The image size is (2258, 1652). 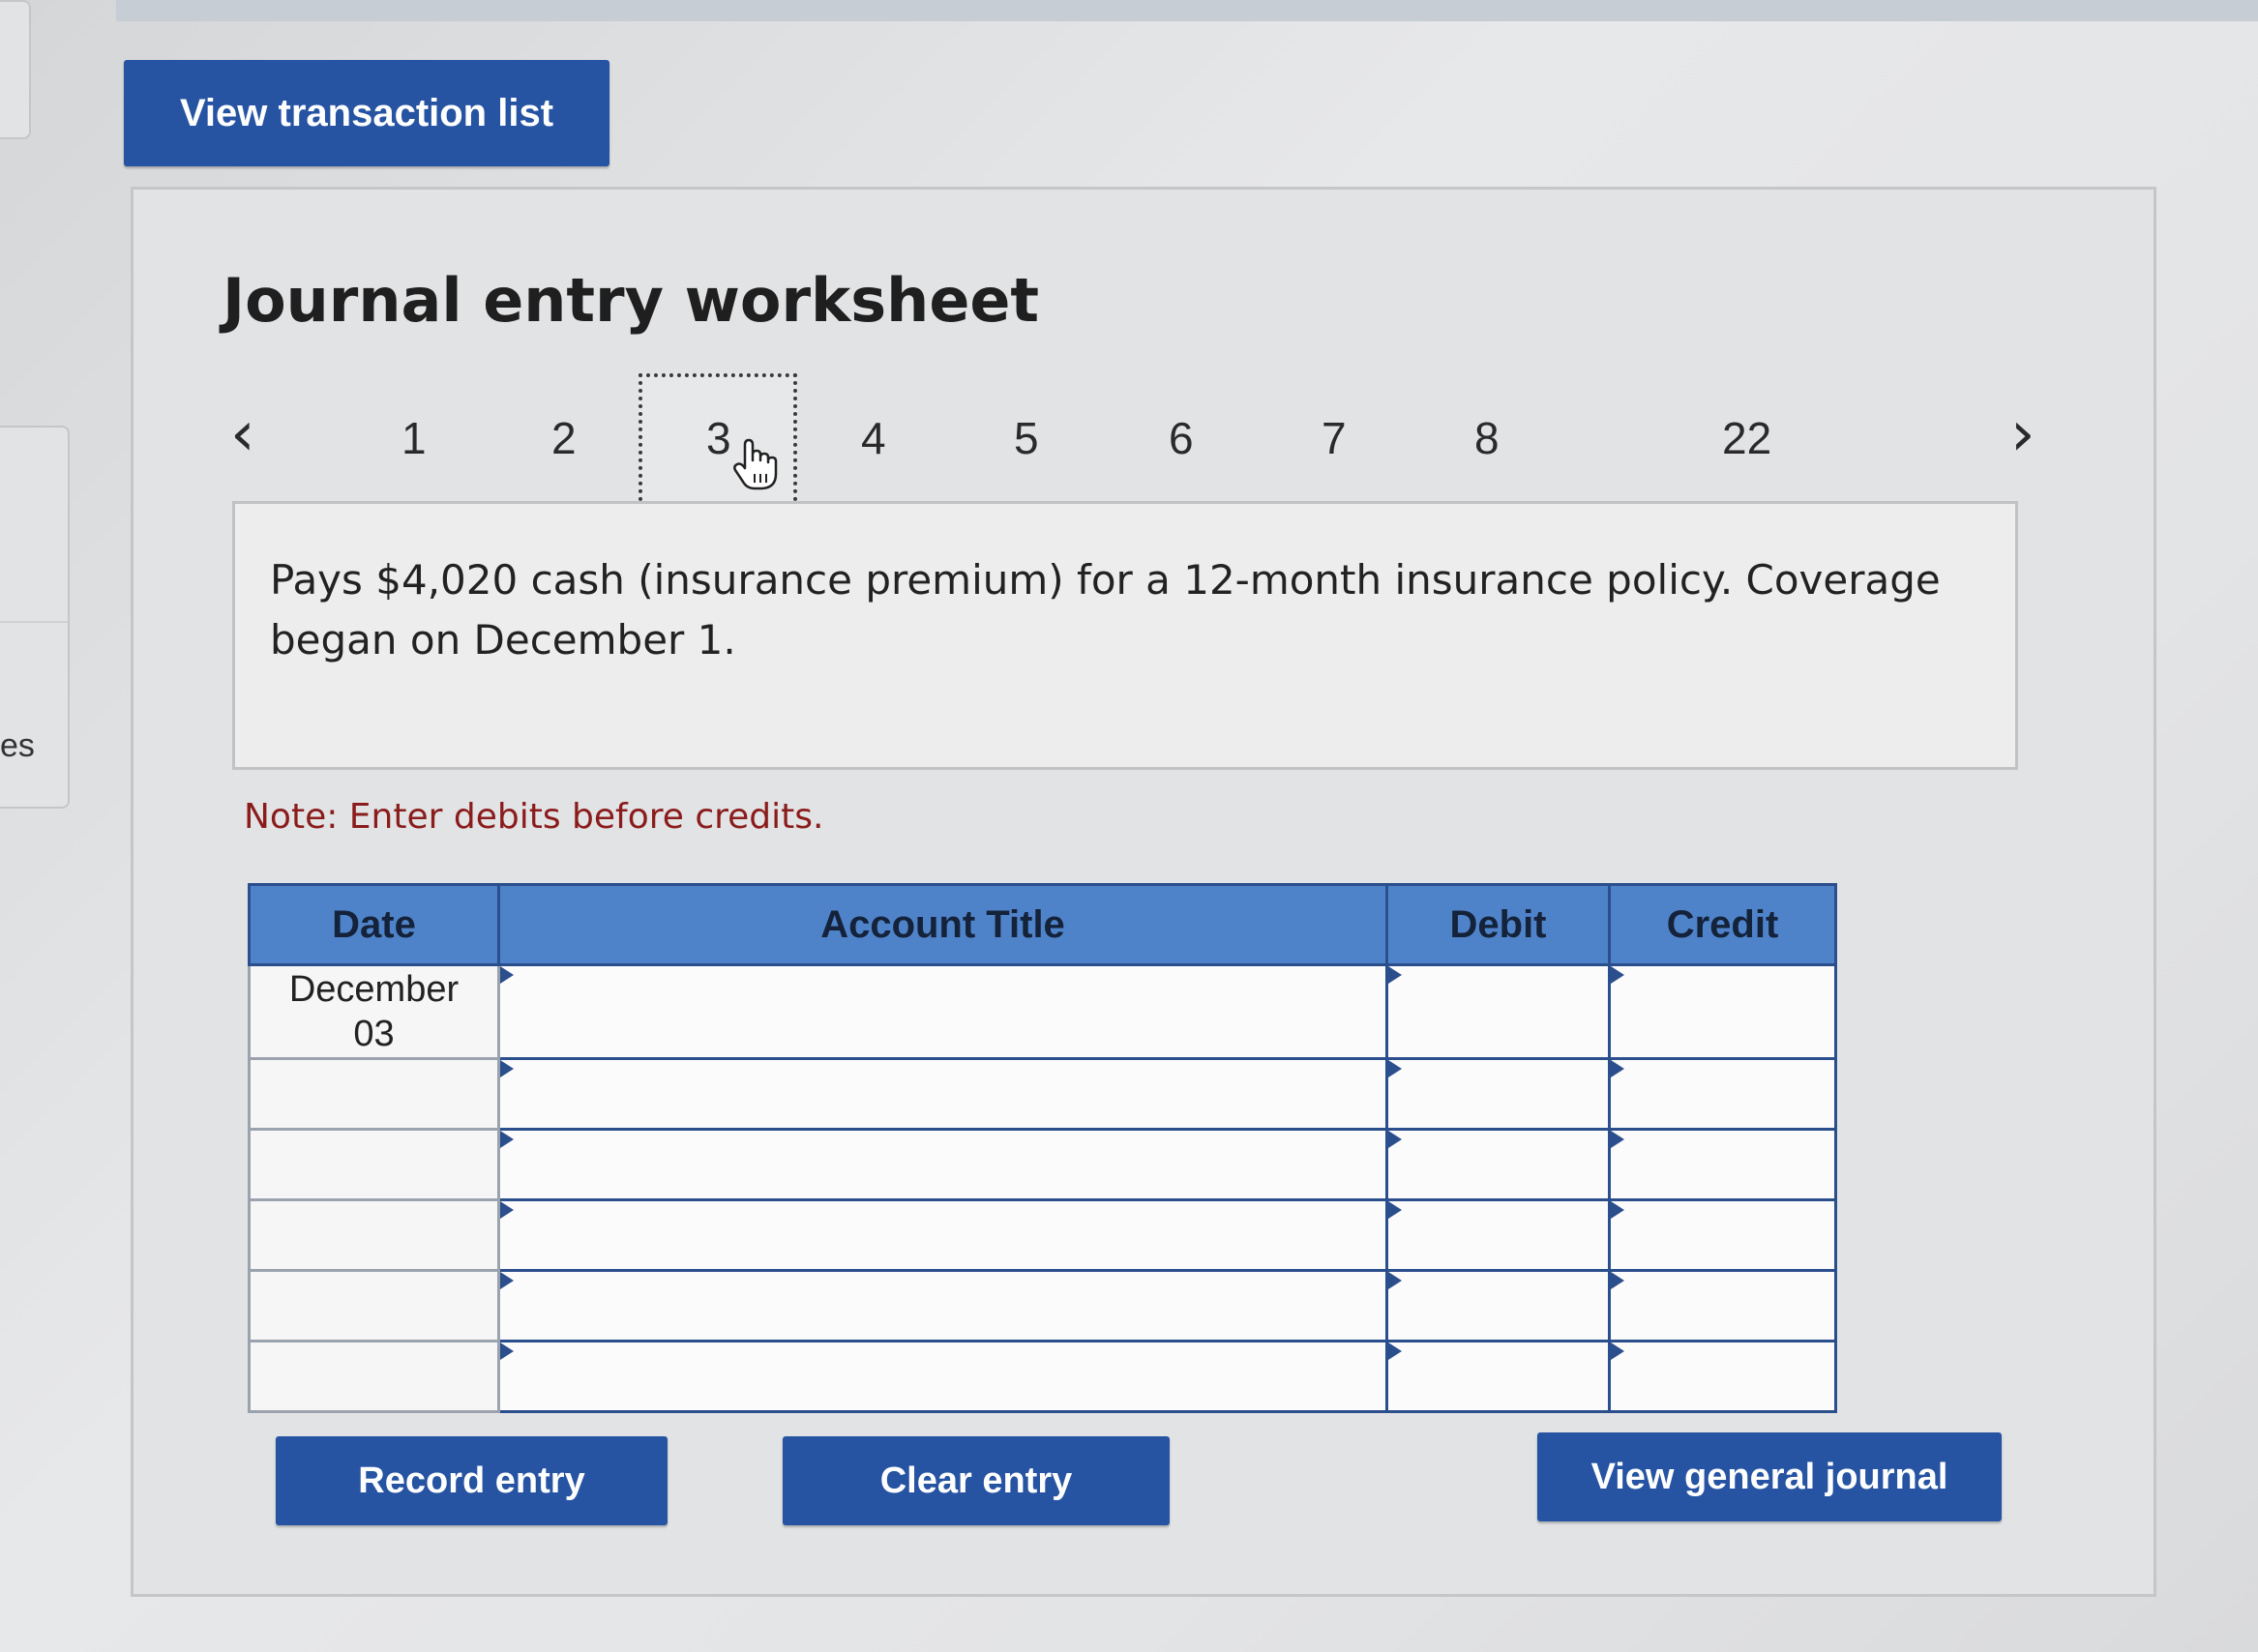 I want to click on page-2: 2, so click(x=564, y=438).